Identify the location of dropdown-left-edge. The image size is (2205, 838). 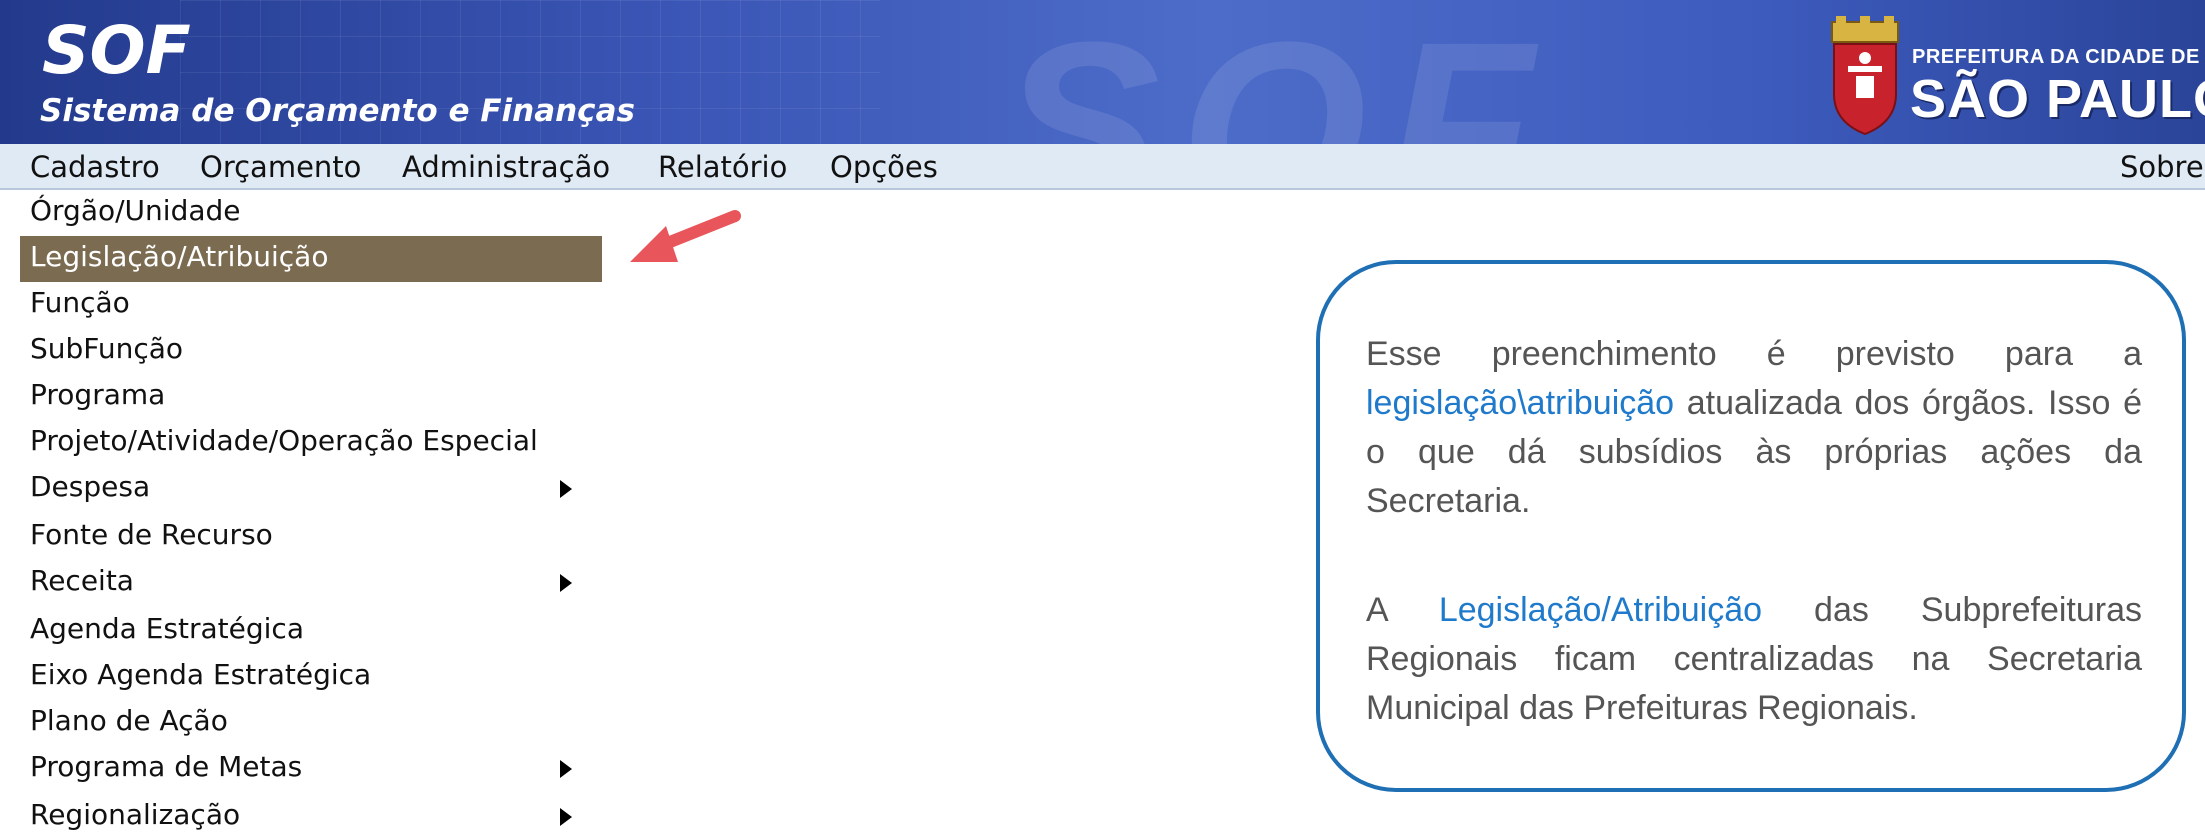
(10, 514).